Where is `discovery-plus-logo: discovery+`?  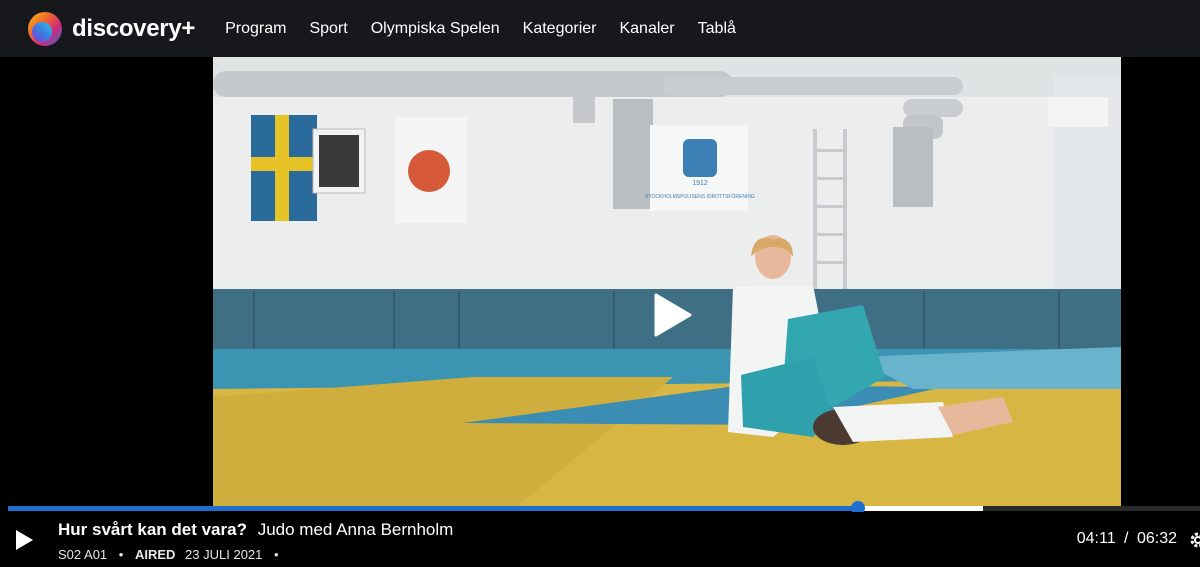
discovery-plus-logo: discovery+ is located at coordinates (109, 29).